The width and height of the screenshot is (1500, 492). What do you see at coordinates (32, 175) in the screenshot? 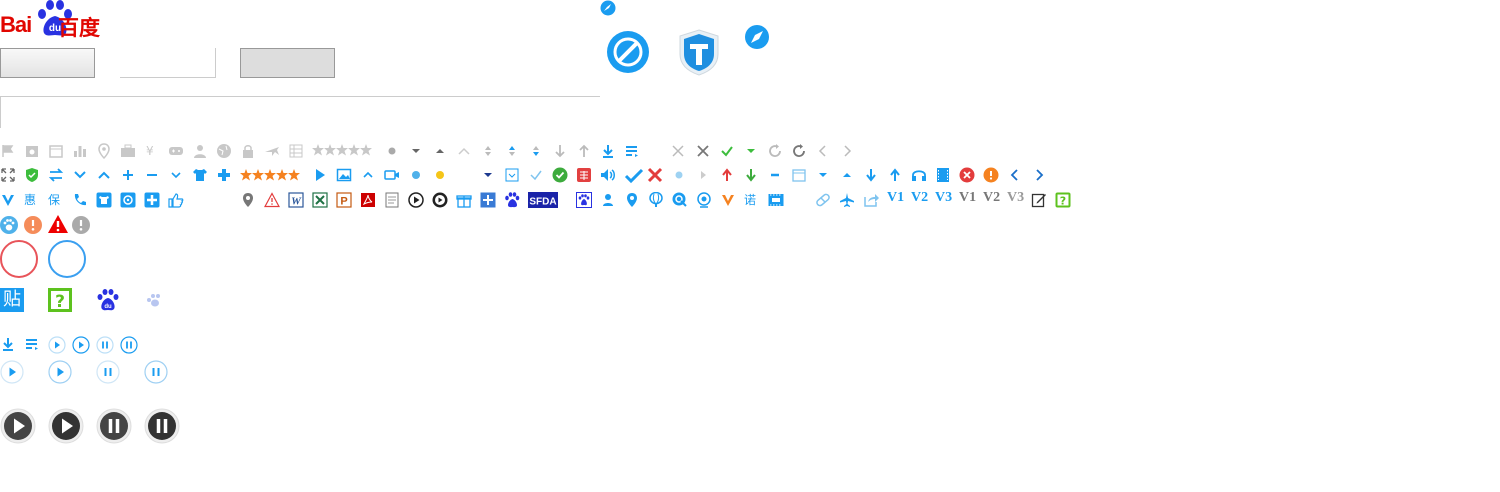
I see `shield-check-icon` at bounding box center [32, 175].